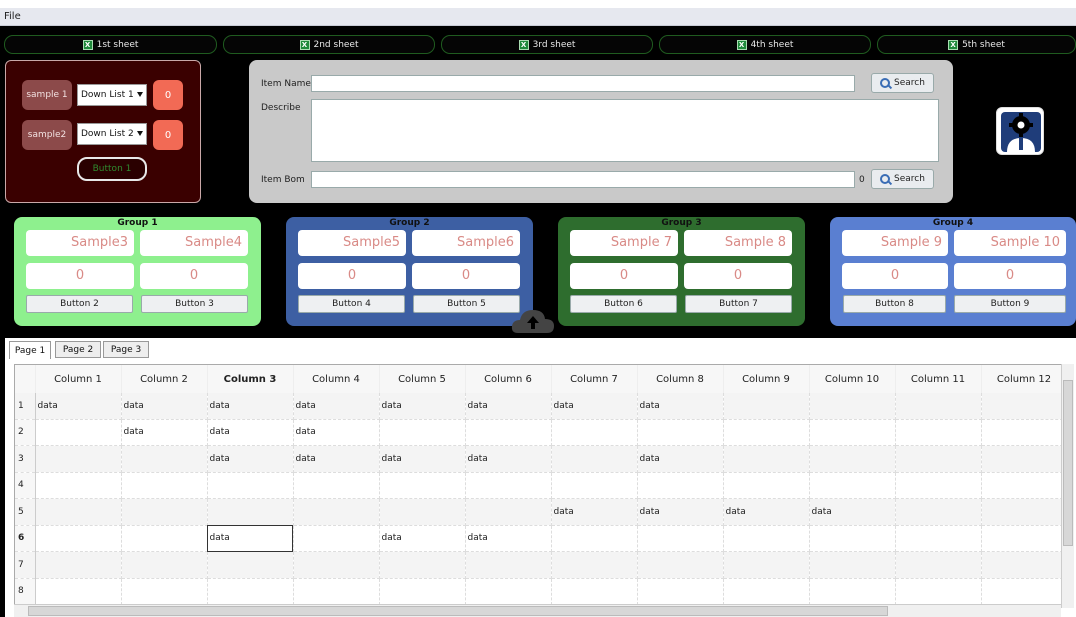 This screenshot has height=617, width=1076. Describe the element at coordinates (765, 44) in the screenshot. I see `sheet-tab-4: X 4th sheet` at that location.